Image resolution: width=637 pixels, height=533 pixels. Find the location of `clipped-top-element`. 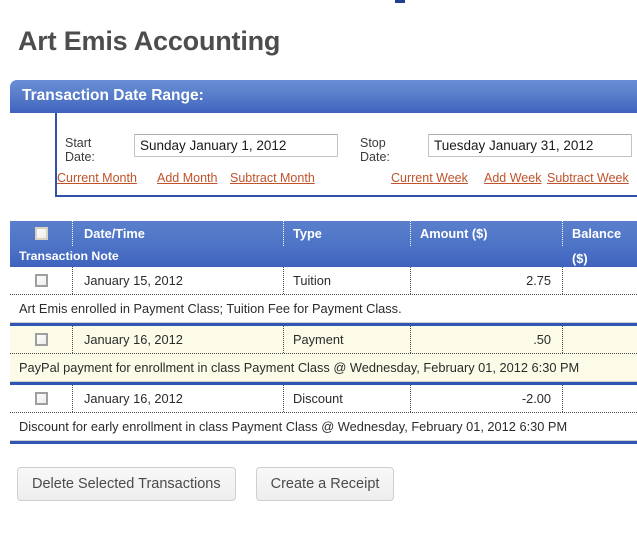

clipped-top-element is located at coordinates (400, 1).